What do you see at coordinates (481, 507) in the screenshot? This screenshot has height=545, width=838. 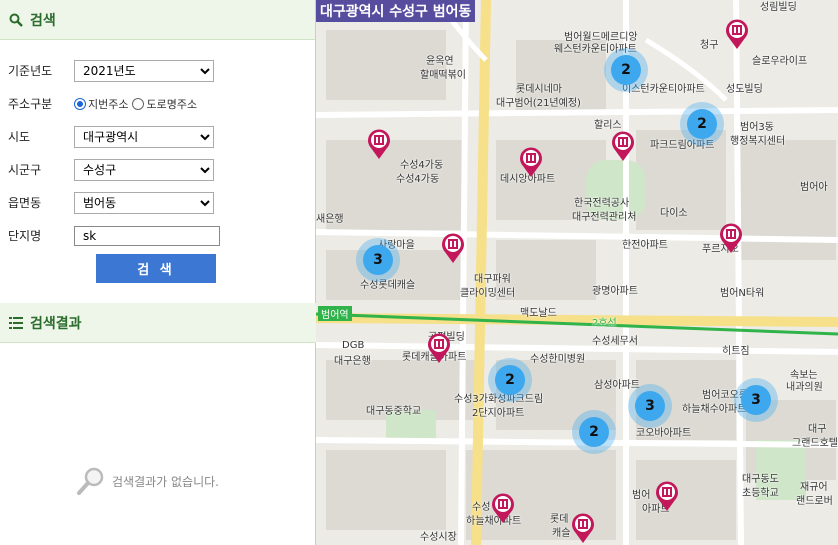 I see `map-label: 수성` at bounding box center [481, 507].